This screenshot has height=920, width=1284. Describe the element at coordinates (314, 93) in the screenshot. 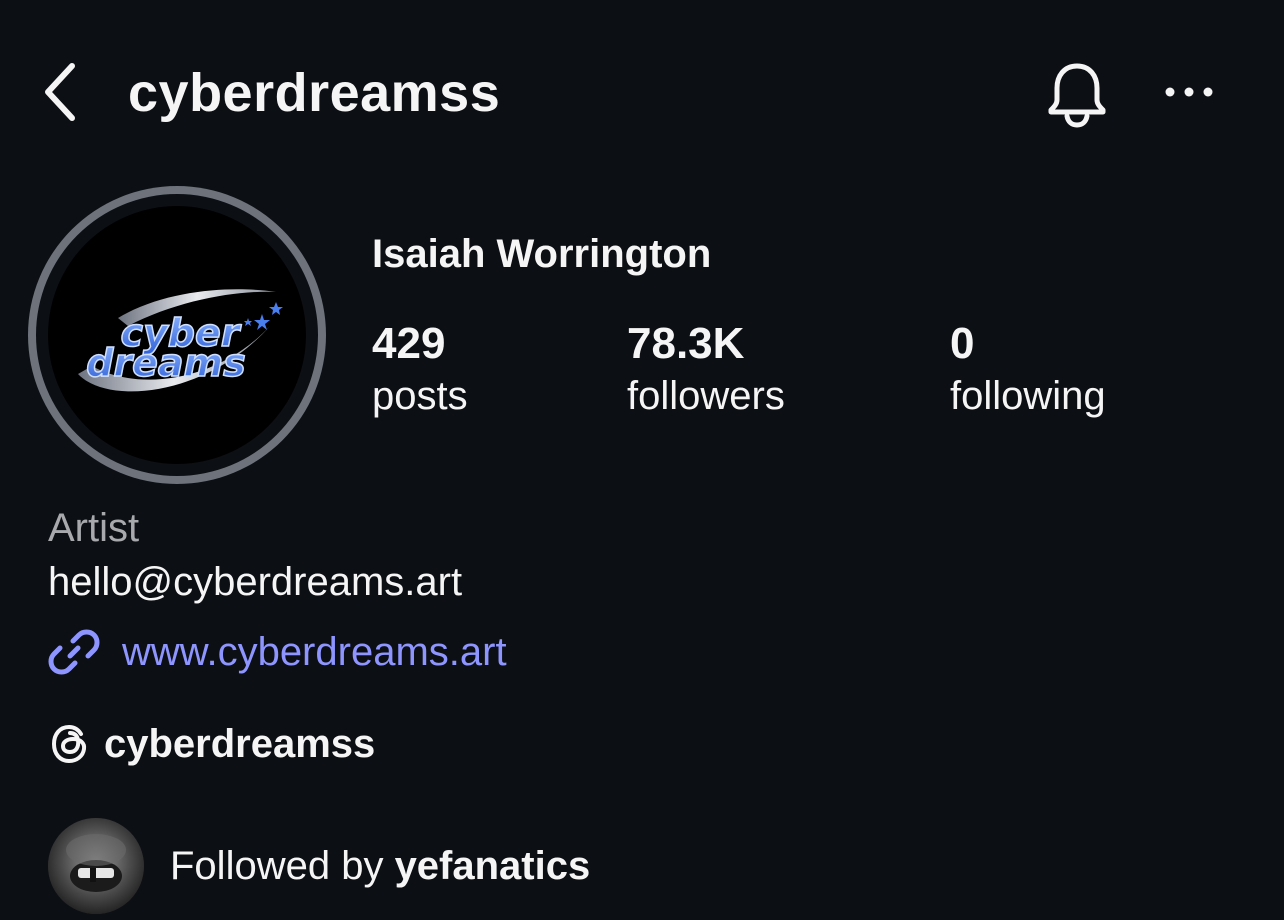

I see `page-title: cyberdreamss` at that location.